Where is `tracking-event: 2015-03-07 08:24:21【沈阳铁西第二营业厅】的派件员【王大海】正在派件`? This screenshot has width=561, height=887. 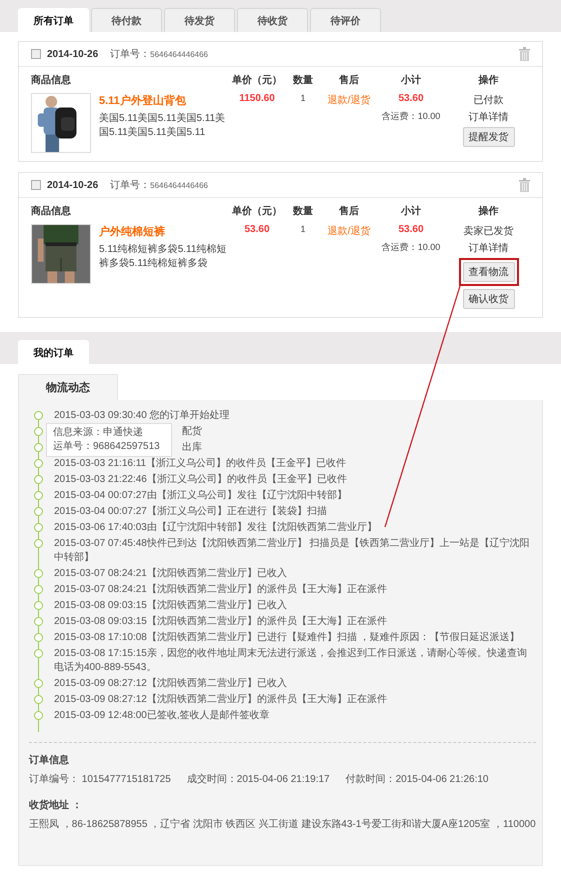 tracking-event: 2015-03-07 08:24:21【沈阳铁西第二营业厅】的派件员【王大海】正在派件 is located at coordinates (220, 589).